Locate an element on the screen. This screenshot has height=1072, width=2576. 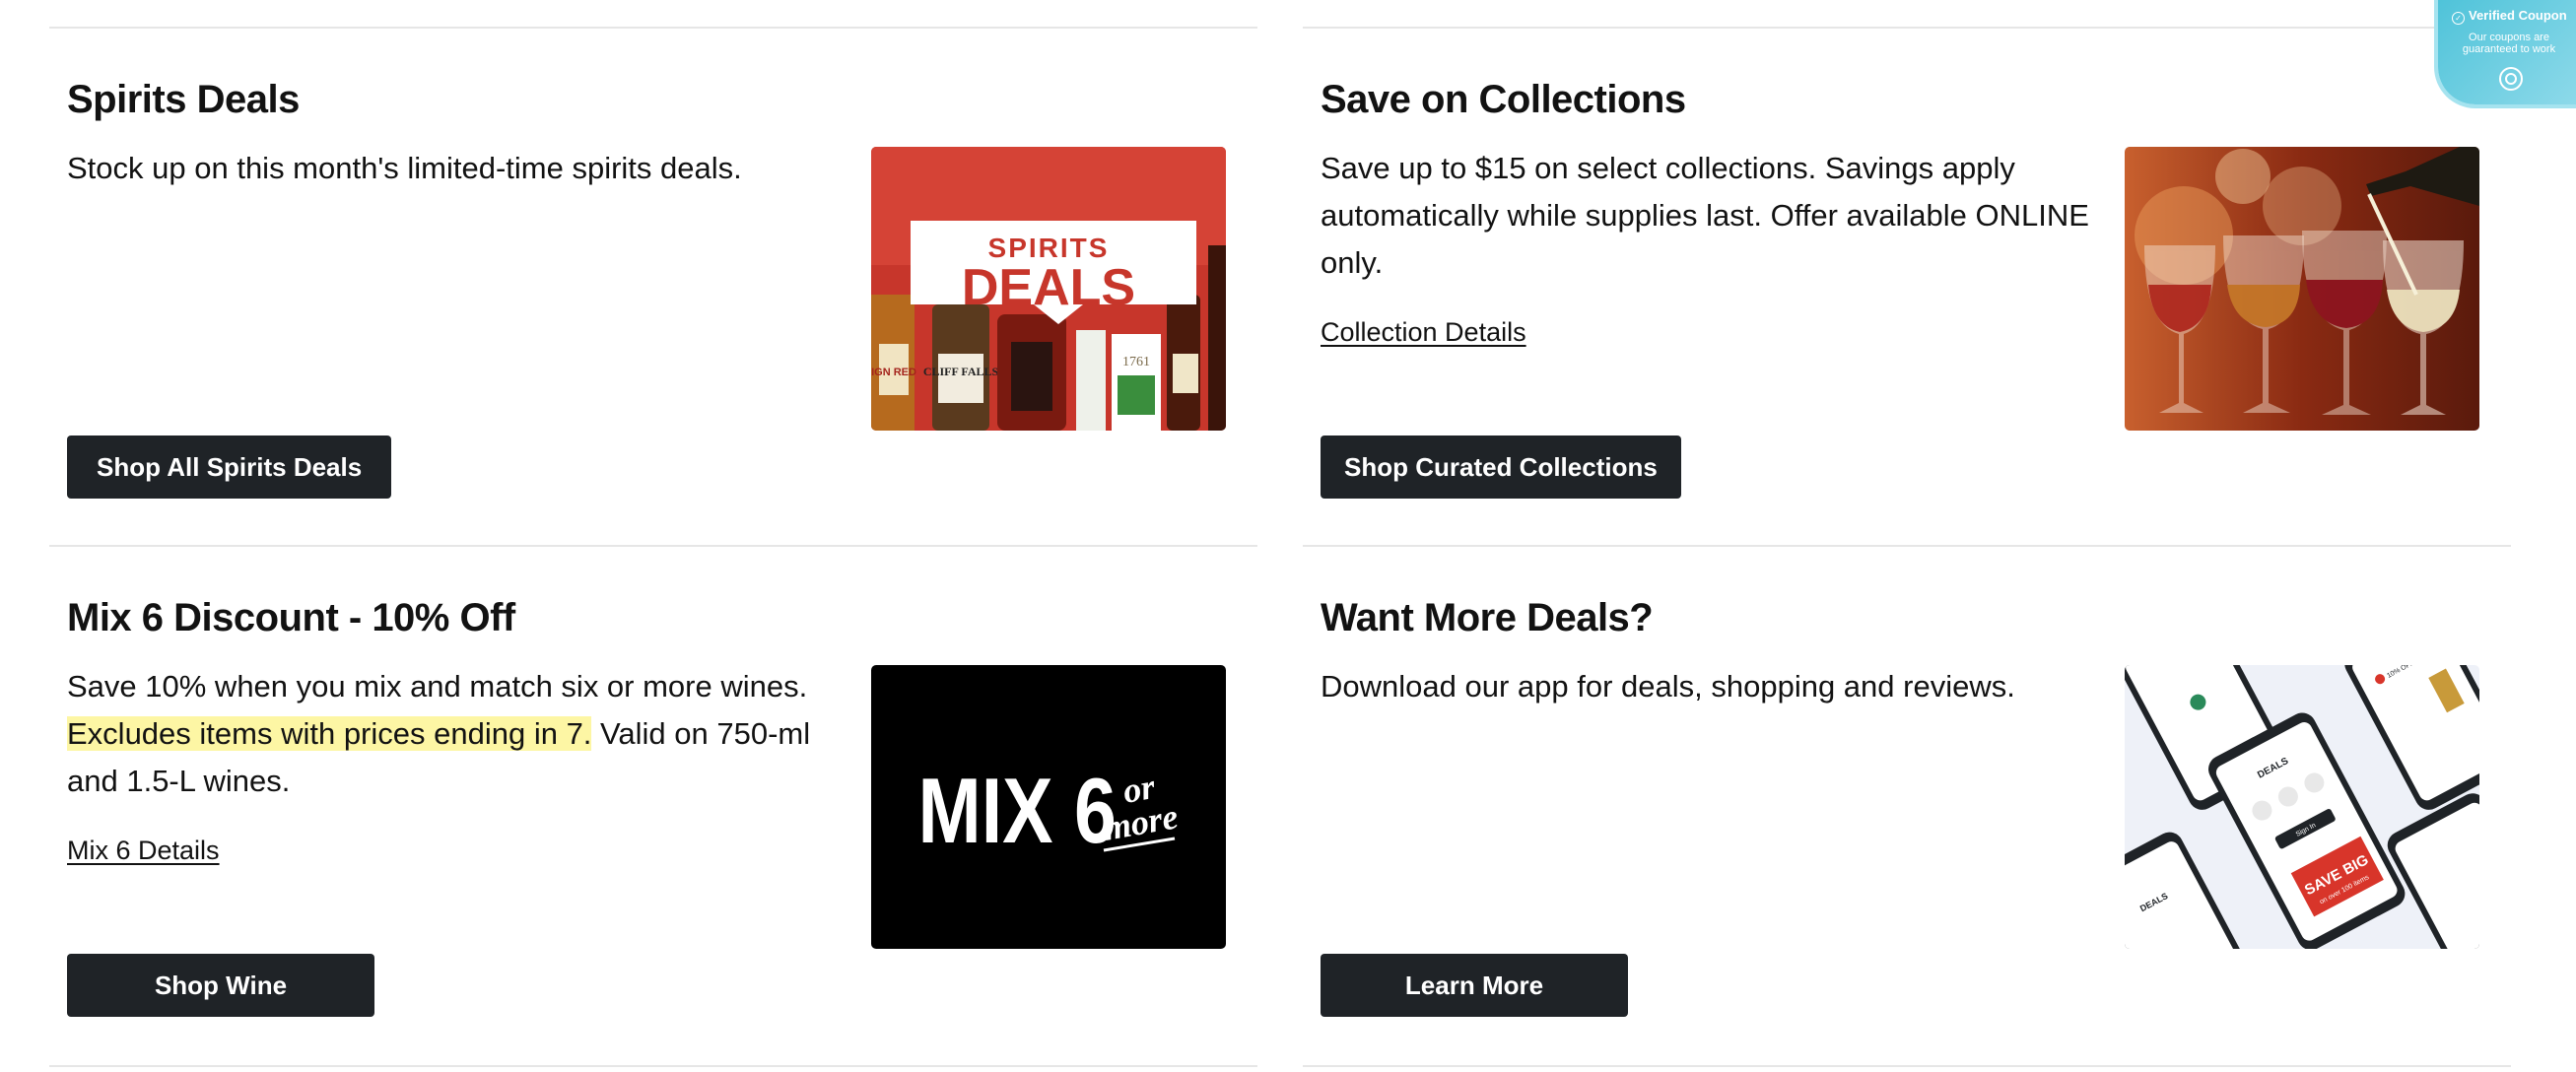
verified-title-text: Verified Coupon is located at coordinates (2518, 16).